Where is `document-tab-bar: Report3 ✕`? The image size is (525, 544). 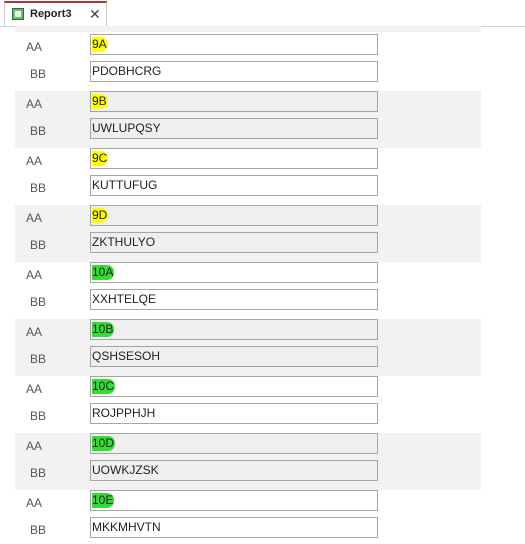 document-tab-bar: Report3 ✕ is located at coordinates (262, 13).